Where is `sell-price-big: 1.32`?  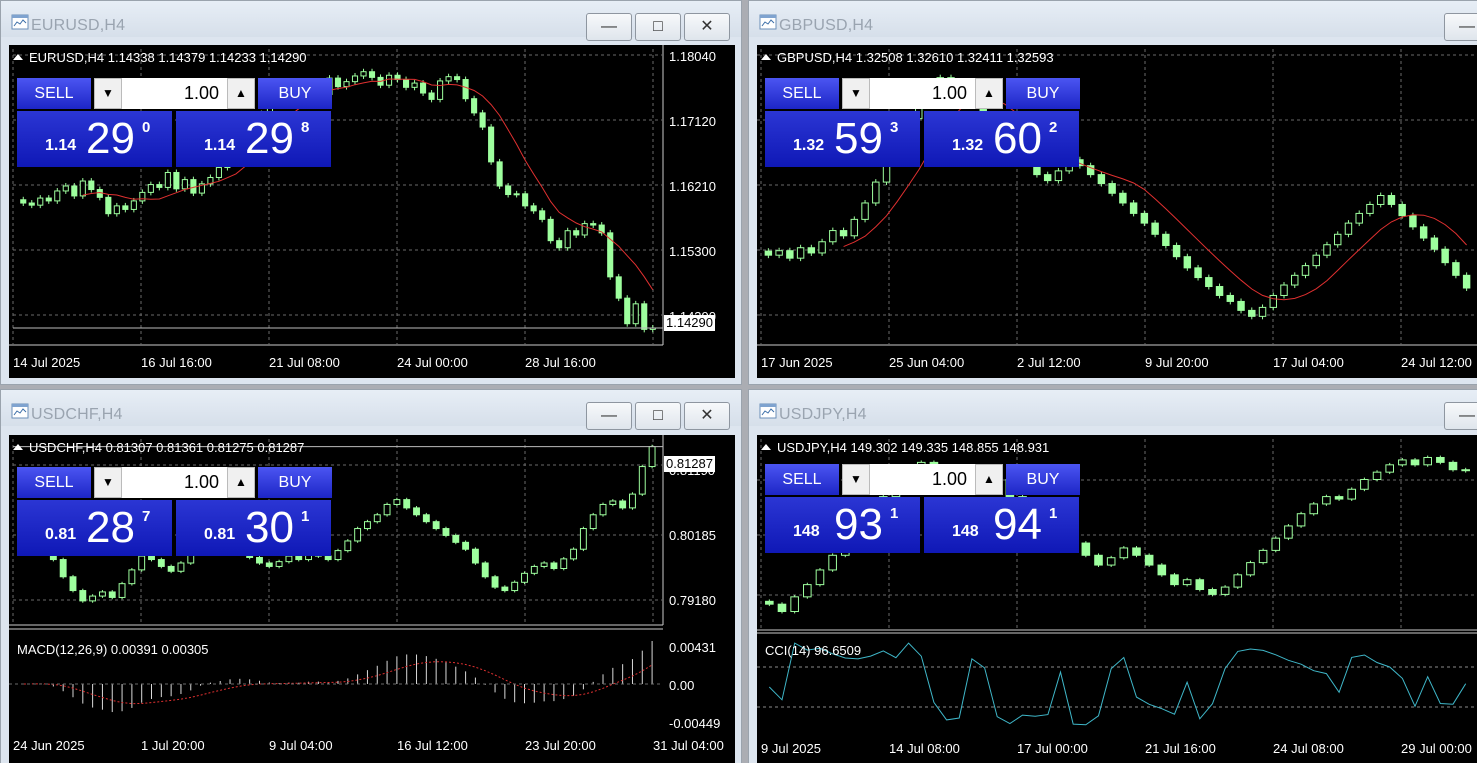
sell-price-big: 1.32 is located at coordinates (809, 145).